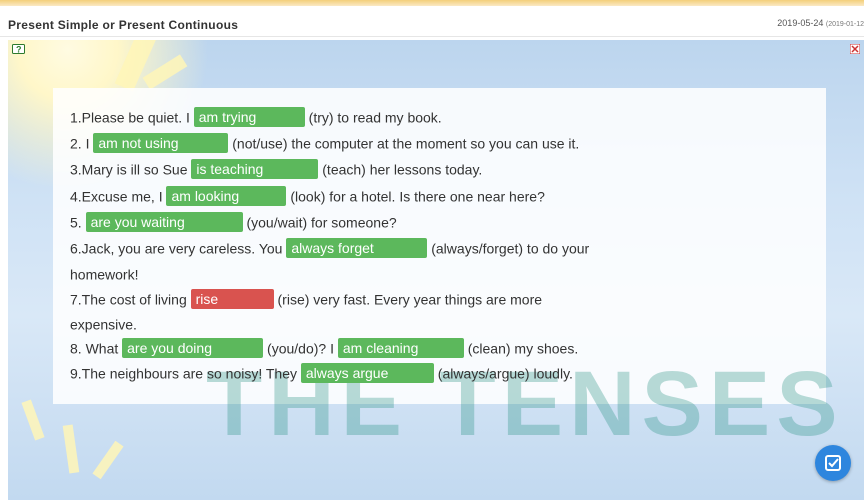  I want to click on date-main: 2019-05-24, so click(800, 23).